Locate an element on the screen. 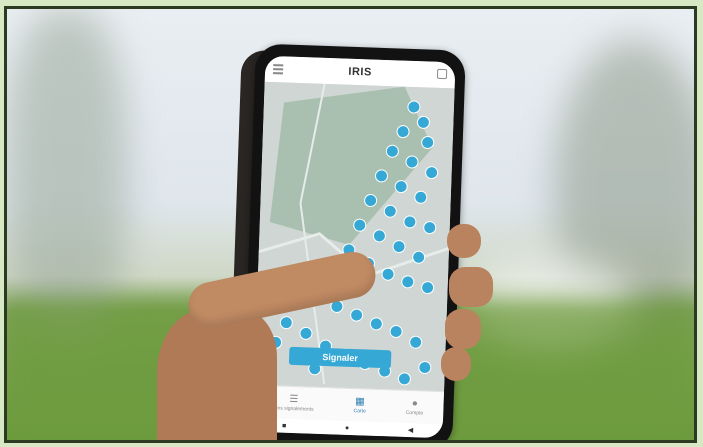  nav-label: Compte is located at coordinates (414, 413).